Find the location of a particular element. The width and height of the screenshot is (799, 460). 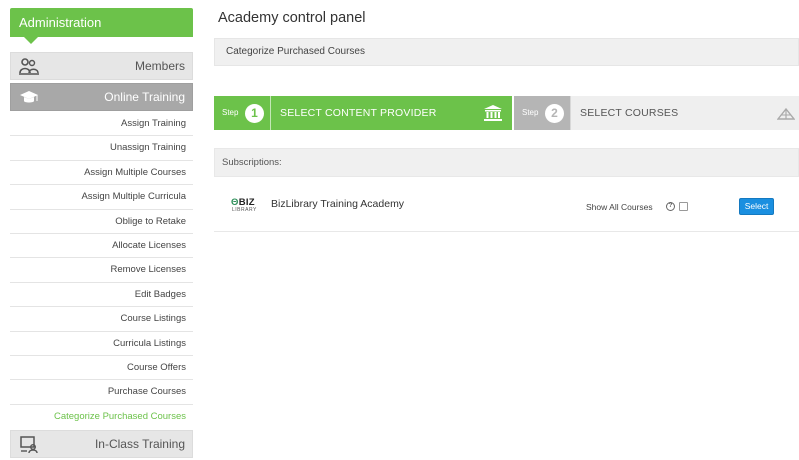

sidebar-item-edit-badges: Edit Badges is located at coordinates (101, 295).